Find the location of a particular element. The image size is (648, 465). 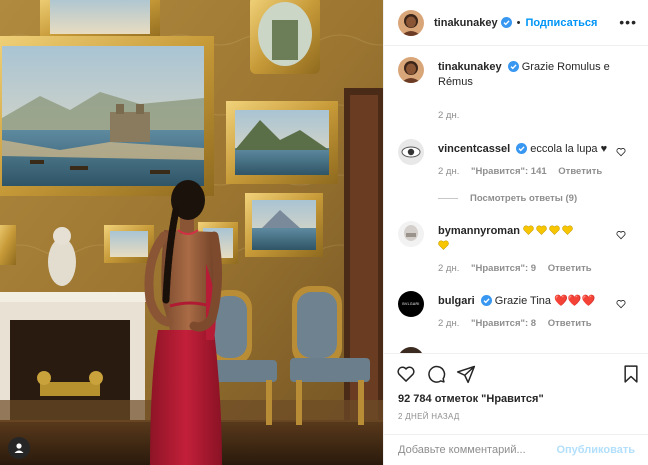

comment-username: bymannyroman is located at coordinates (479, 231).